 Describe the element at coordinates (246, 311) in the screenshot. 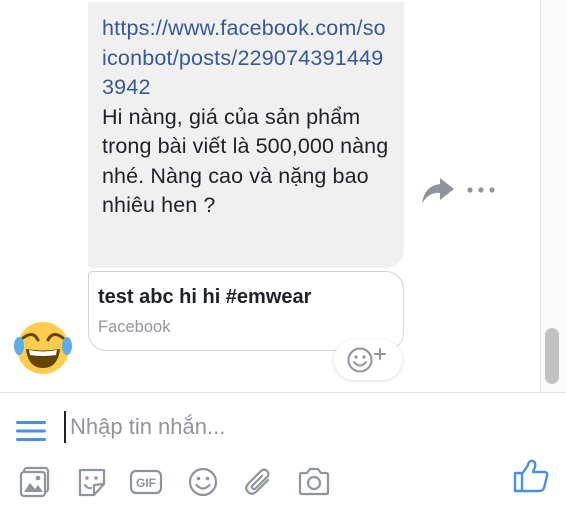

I see `link-preview-card: test abc hi hi #emwear Facebook` at that location.